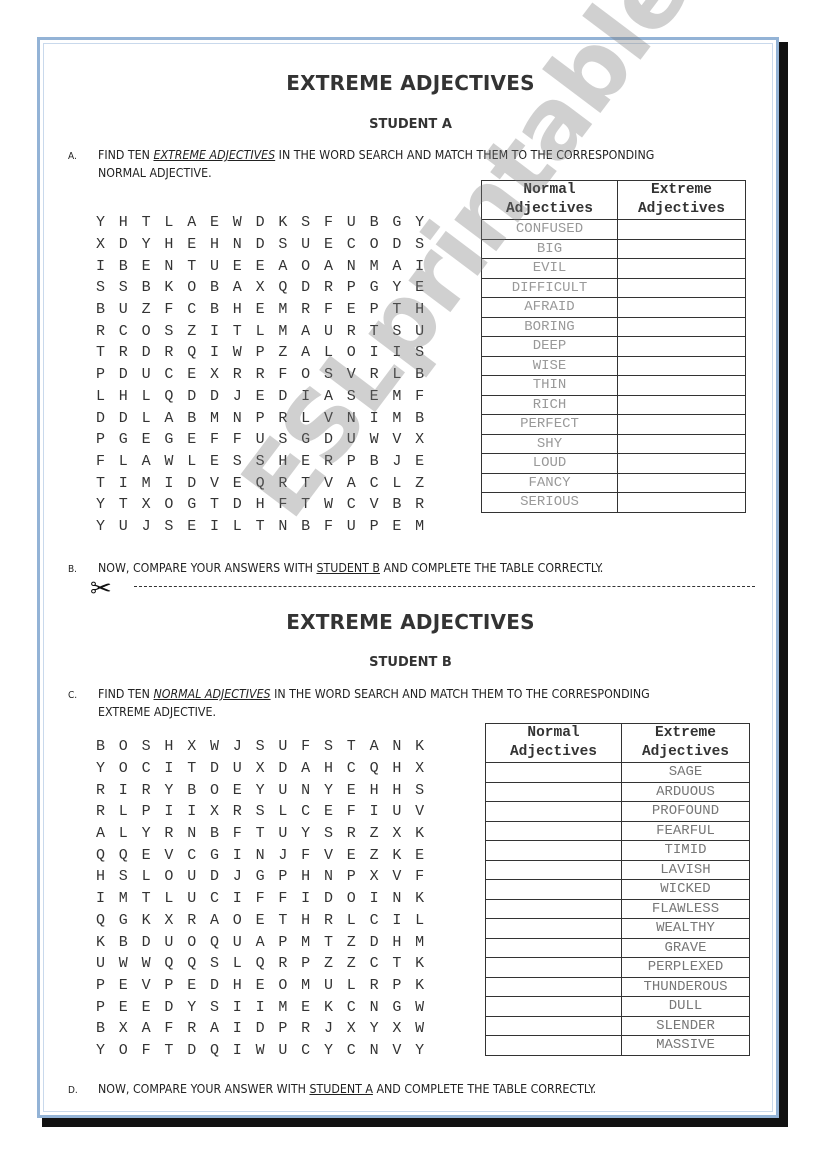 This screenshot has height=1161, width=821. What do you see at coordinates (553, 947) in the screenshot?
I see `normal-adjective-answer-cell` at bounding box center [553, 947].